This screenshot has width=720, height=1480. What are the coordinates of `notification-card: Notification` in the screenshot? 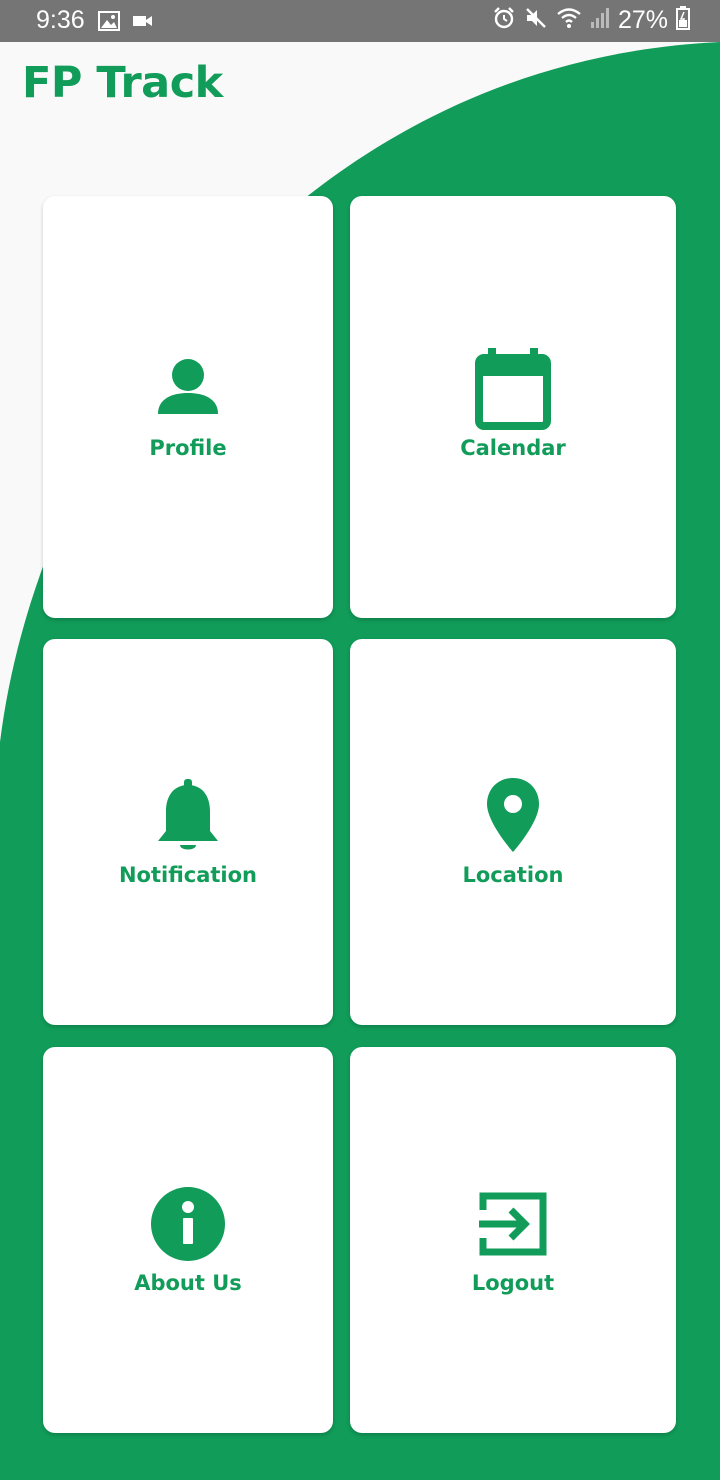 It's located at (188, 832).